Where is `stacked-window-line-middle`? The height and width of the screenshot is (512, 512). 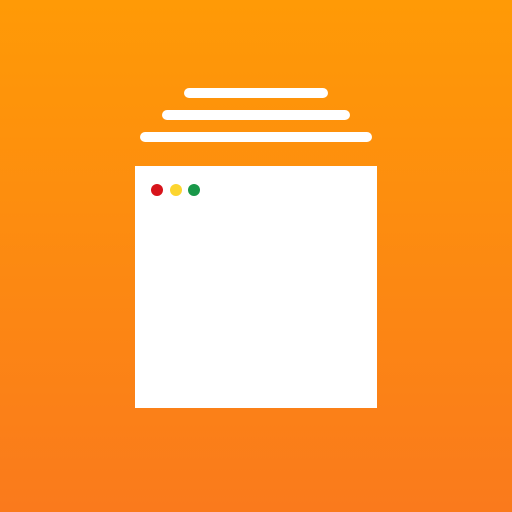
stacked-window-line-middle is located at coordinates (256, 115).